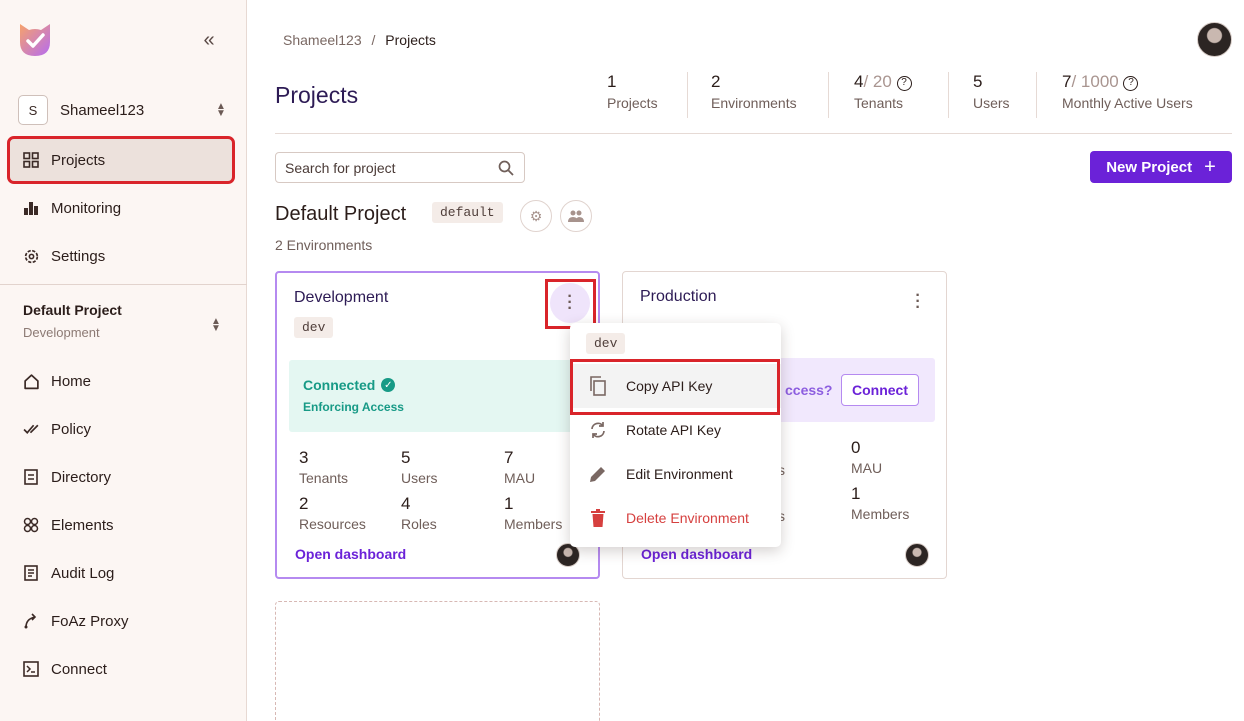 This screenshot has width=1244, height=721. What do you see at coordinates (322, 40) in the screenshot?
I see `breadcrumb-org: Shameel123` at bounding box center [322, 40].